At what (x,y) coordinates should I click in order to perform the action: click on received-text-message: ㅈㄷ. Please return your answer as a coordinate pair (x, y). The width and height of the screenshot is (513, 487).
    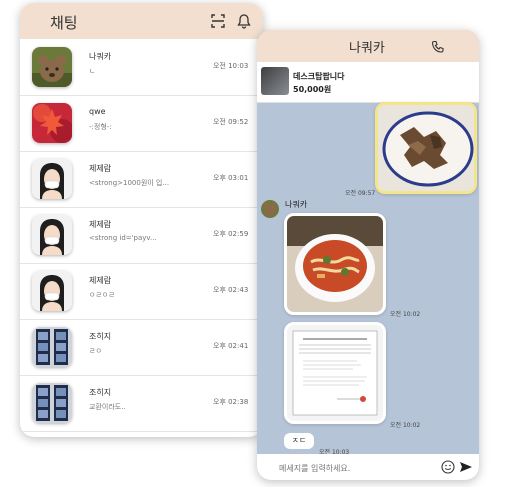
    Looking at the image, I should click on (299, 441).